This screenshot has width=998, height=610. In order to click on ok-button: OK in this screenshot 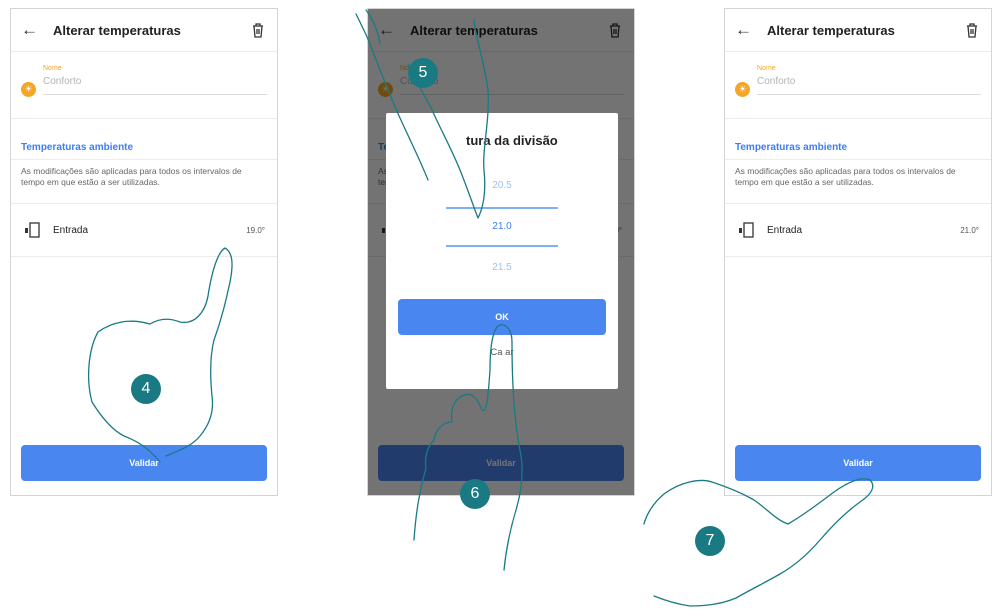, I will do `click(502, 317)`.